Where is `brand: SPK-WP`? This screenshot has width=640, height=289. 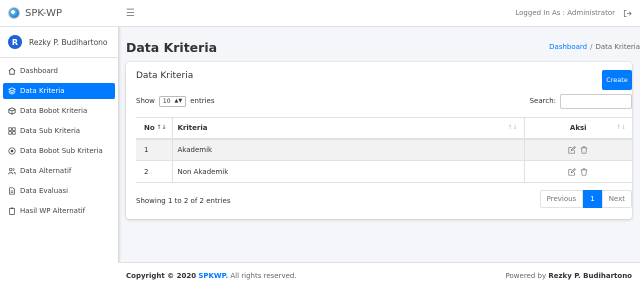
brand: SPK-WP is located at coordinates (59, 13).